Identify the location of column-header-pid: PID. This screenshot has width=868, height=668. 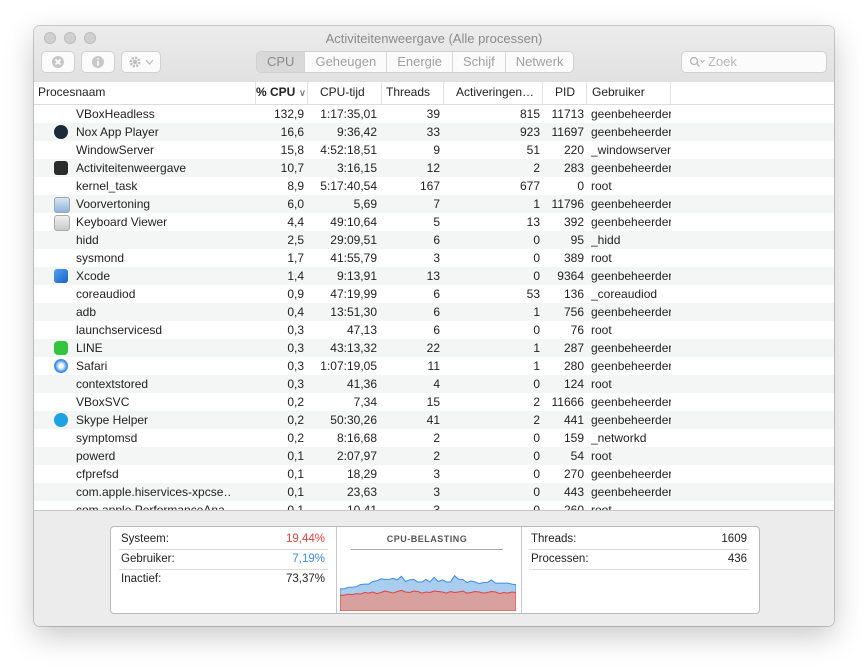
(565, 93).